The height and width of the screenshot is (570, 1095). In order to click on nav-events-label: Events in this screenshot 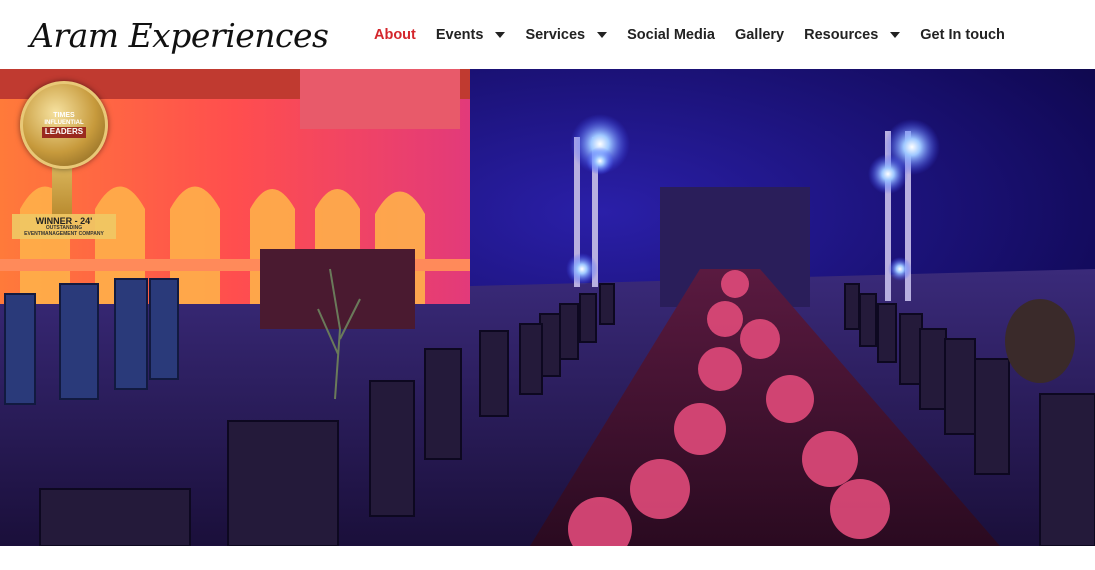, I will do `click(459, 34)`.